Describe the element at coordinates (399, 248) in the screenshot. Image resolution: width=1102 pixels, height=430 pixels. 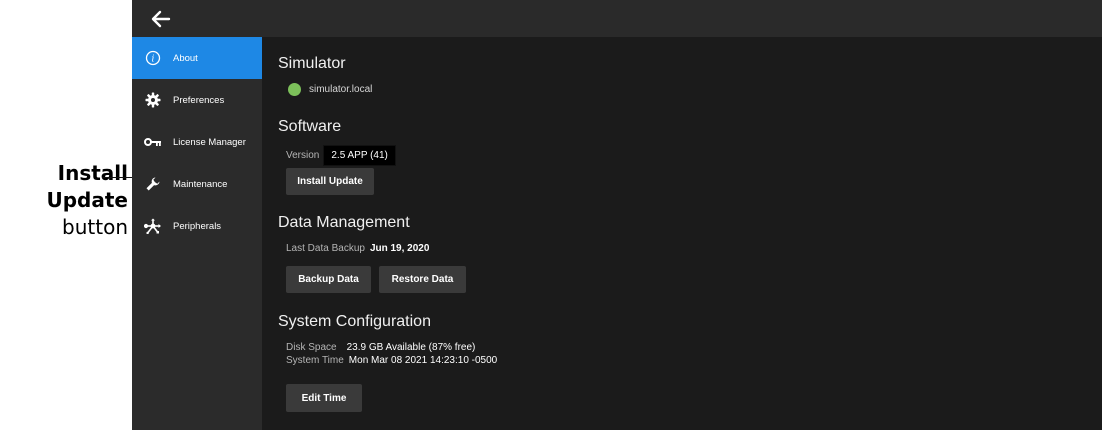
I see `last-backup-value: Jun 19, 2020` at that location.